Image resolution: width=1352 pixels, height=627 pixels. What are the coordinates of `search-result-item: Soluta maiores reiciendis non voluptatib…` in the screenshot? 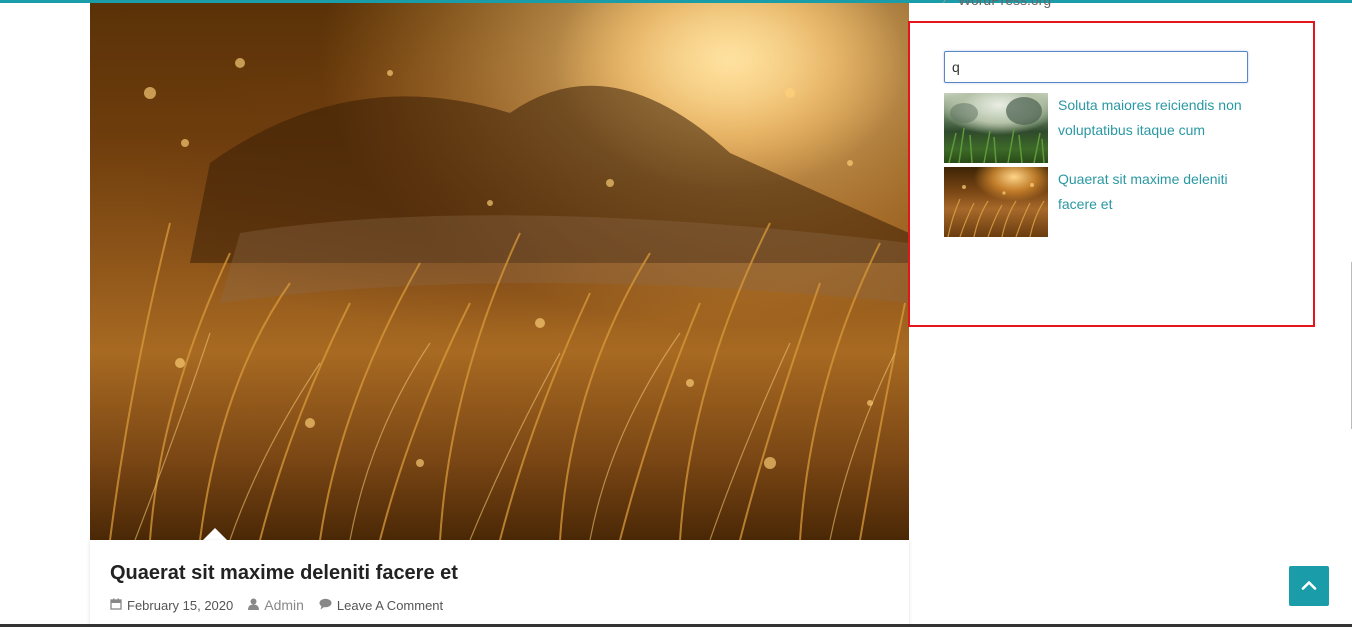 It's located at (1109, 128).